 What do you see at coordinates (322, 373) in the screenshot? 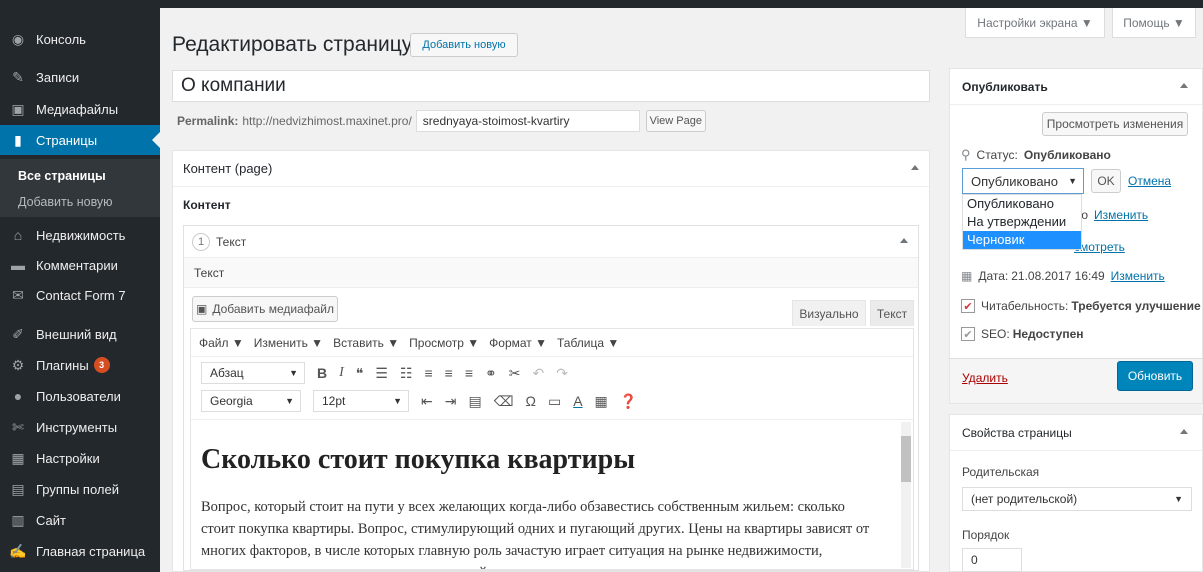
I see `bold-icon: B` at bounding box center [322, 373].